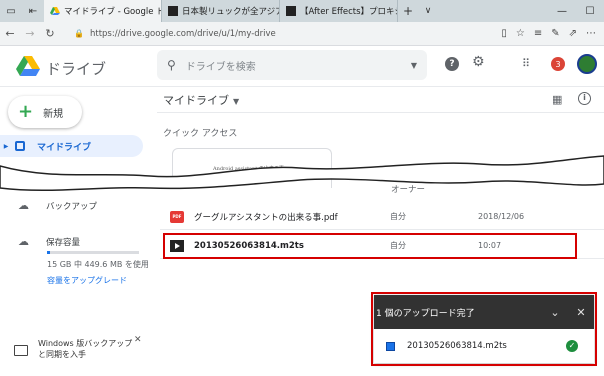 The image size is (604, 376). What do you see at coordinates (520, 33) in the screenshot?
I see `favorite-star-icon: ☆` at bounding box center [520, 33].